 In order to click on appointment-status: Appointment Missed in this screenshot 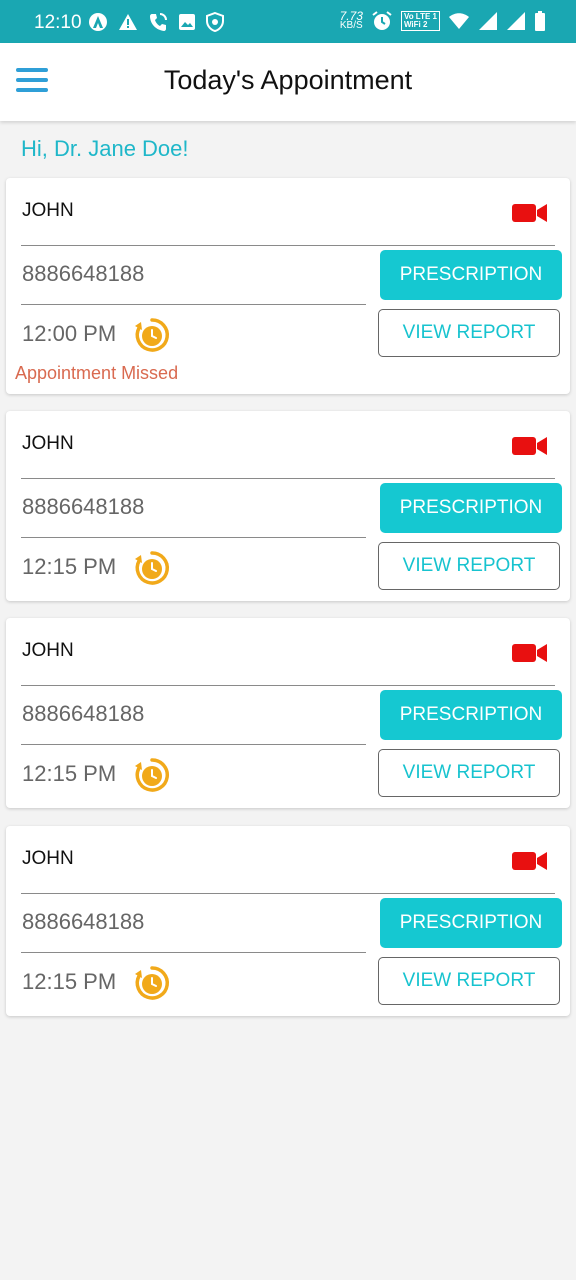, I will do `click(97, 373)`.